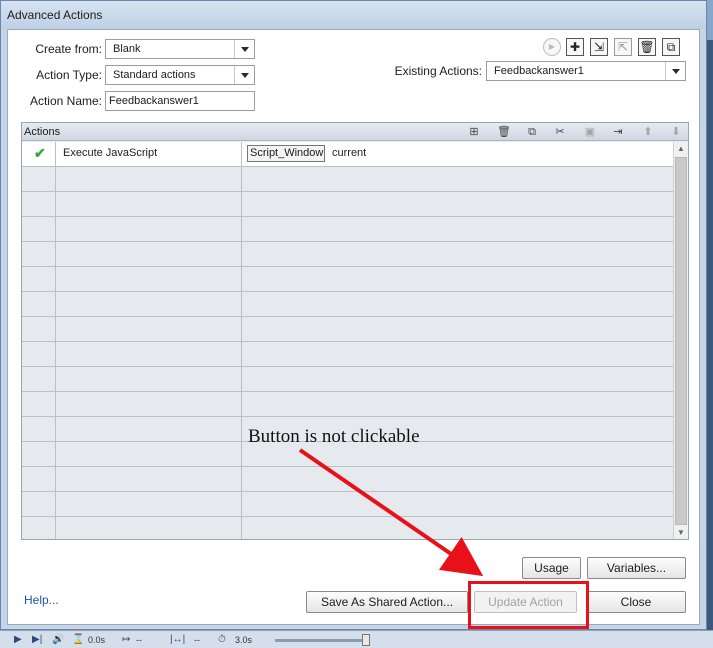 This screenshot has width=713, height=648. Describe the element at coordinates (528, 605) in the screenshot. I see `annotation-highlight-box` at that location.